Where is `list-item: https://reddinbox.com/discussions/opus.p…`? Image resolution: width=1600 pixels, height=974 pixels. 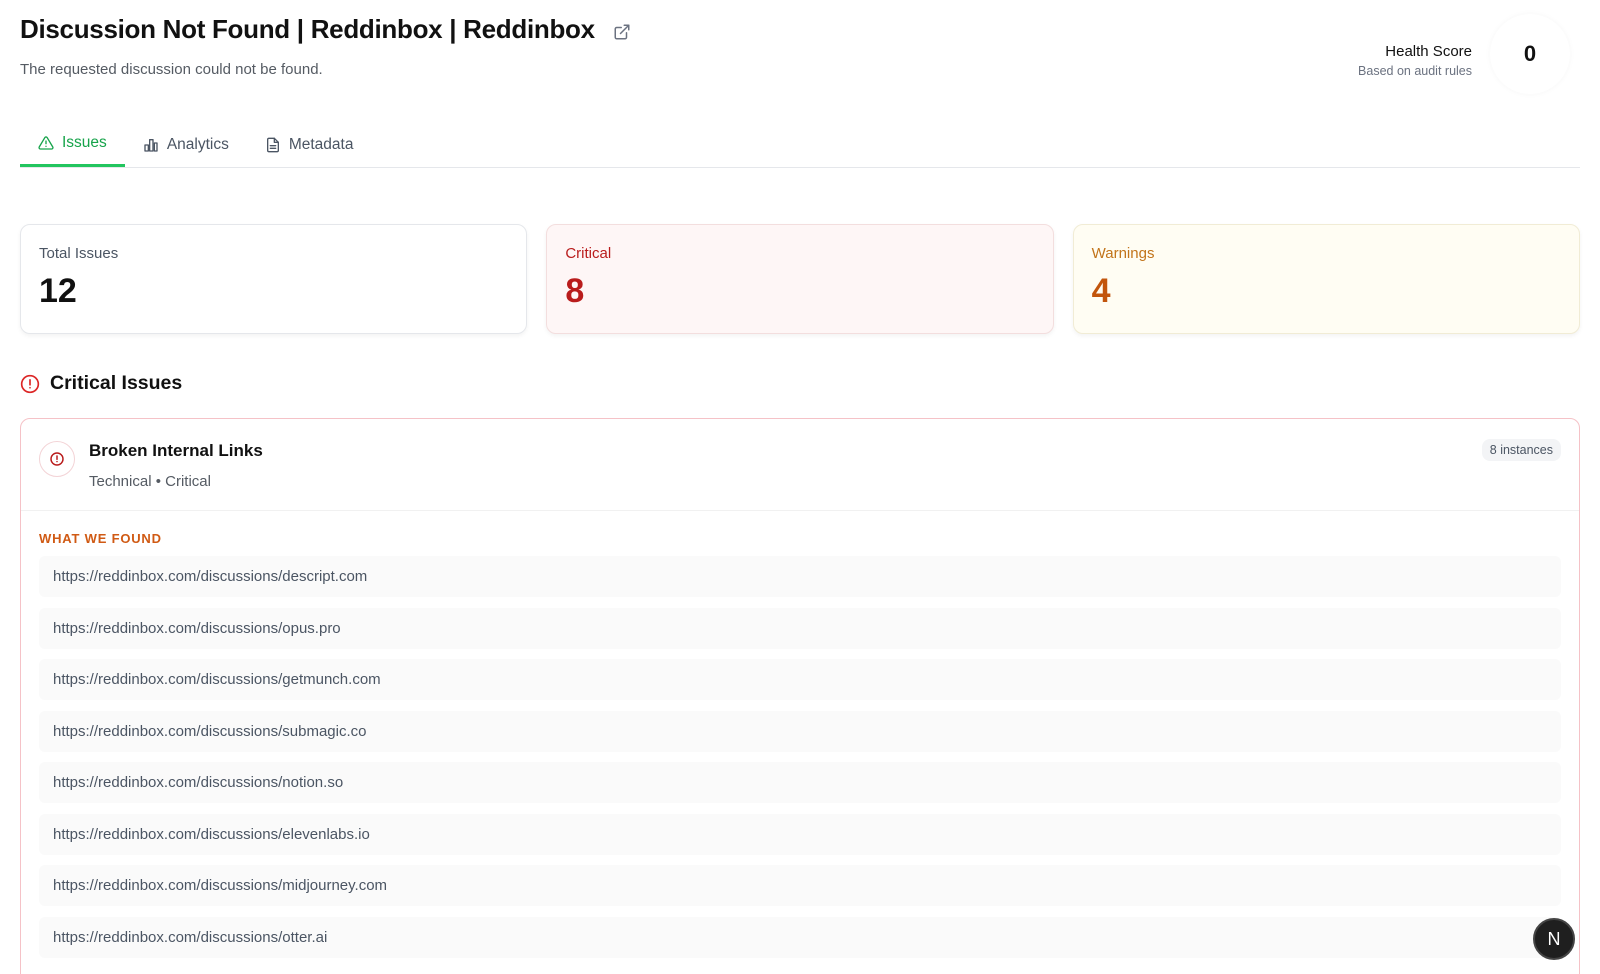
list-item: https://reddinbox.com/discussions/opus.p… is located at coordinates (800, 628).